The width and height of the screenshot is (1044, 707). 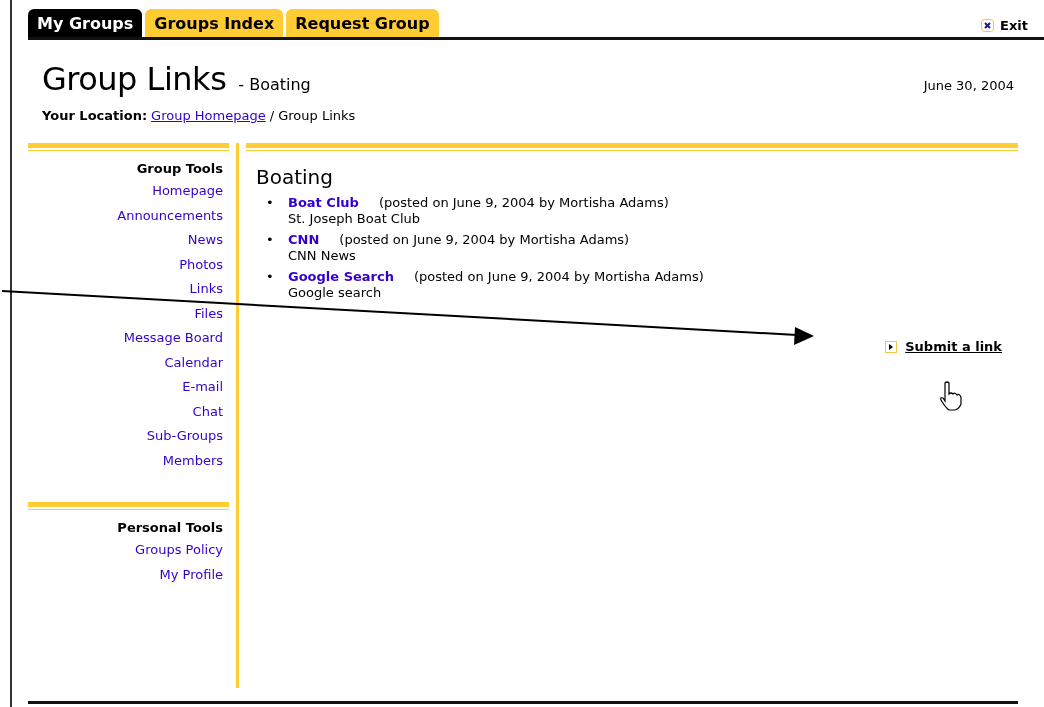 What do you see at coordinates (202, 387) in the screenshot?
I see `sidebar-link: E-mail` at bounding box center [202, 387].